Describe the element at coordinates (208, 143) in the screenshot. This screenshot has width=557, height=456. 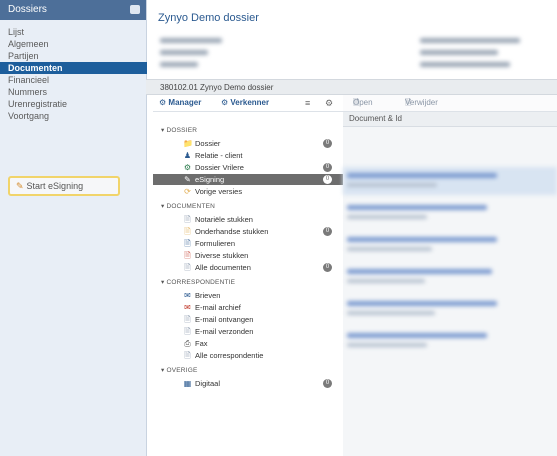
I see `tree-node-label: Dossier` at that location.